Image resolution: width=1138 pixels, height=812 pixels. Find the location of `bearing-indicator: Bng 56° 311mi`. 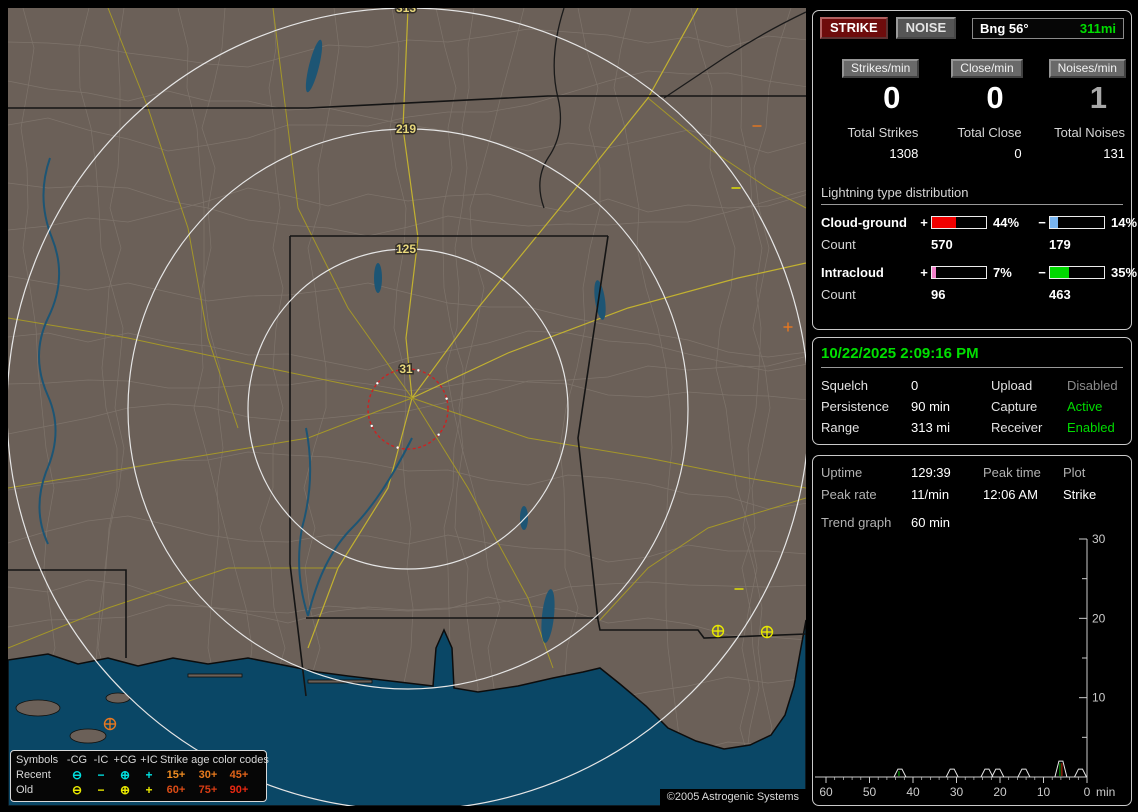

bearing-indicator: Bng 56° 311mi is located at coordinates (1048, 28).